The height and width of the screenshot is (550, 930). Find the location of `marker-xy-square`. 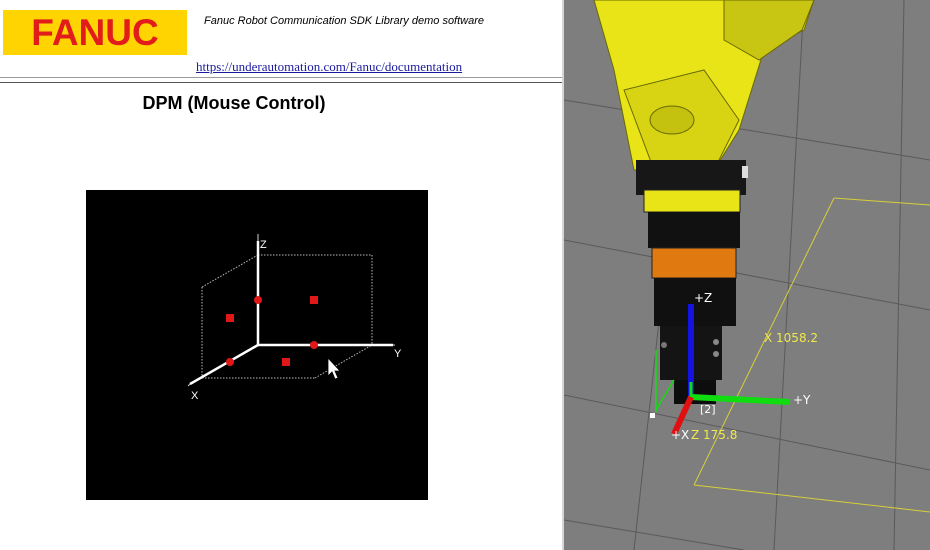

marker-xy-square is located at coordinates (286, 362).